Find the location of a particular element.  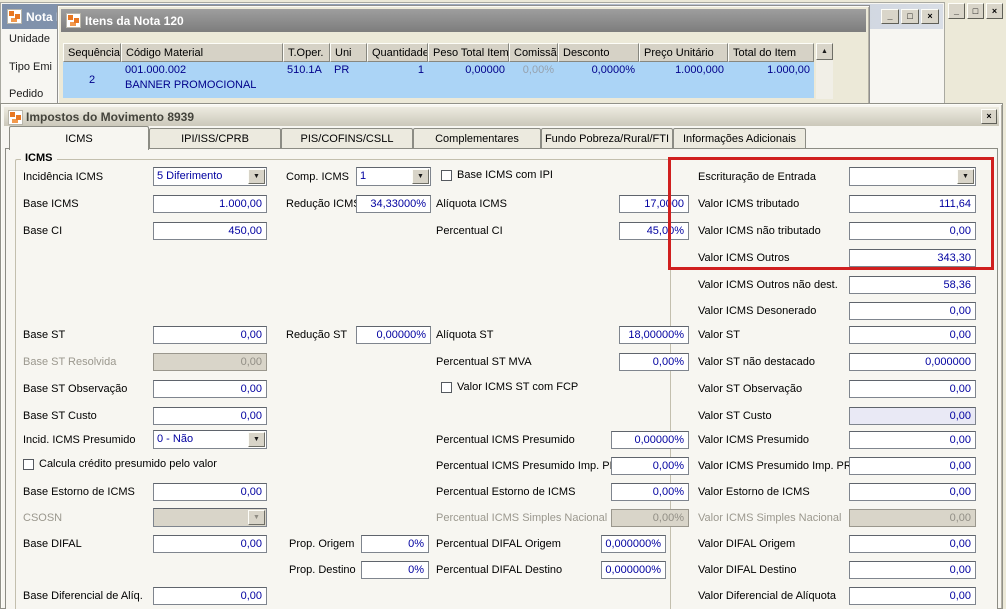

label-incid-icms-presumido: Incid. ICMS Presumido is located at coordinates (79, 440).